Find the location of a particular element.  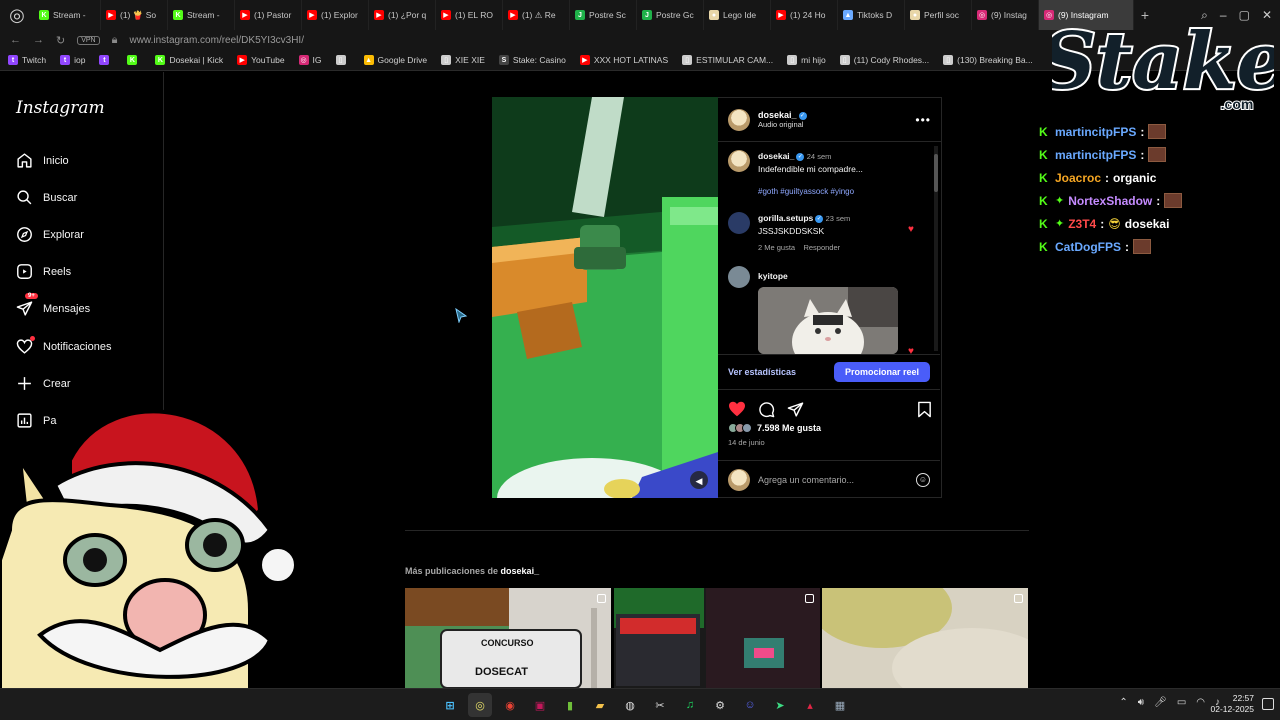

reload-icon: ↻ is located at coordinates (60, 40).